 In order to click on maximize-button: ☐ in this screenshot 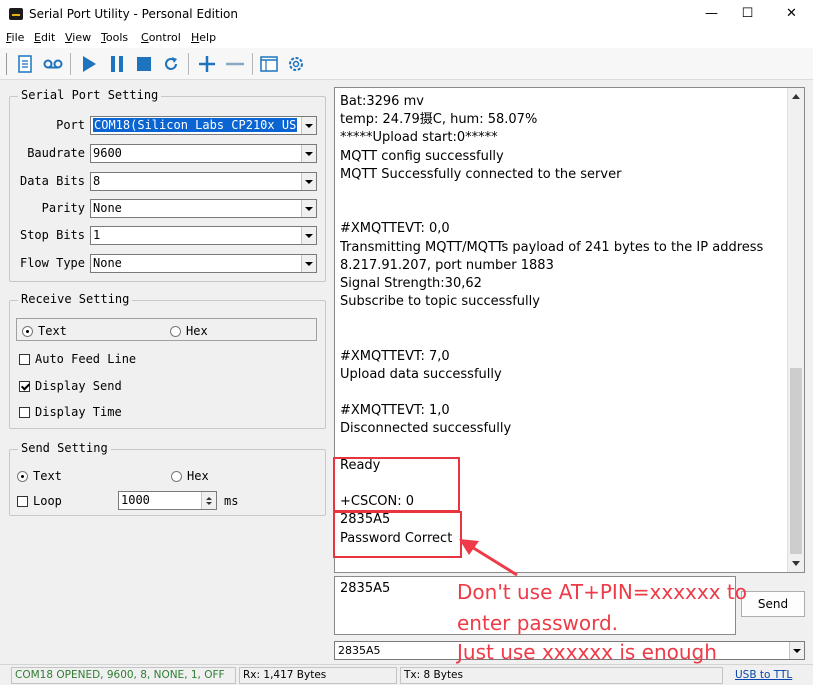, I will do `click(747, 14)`.